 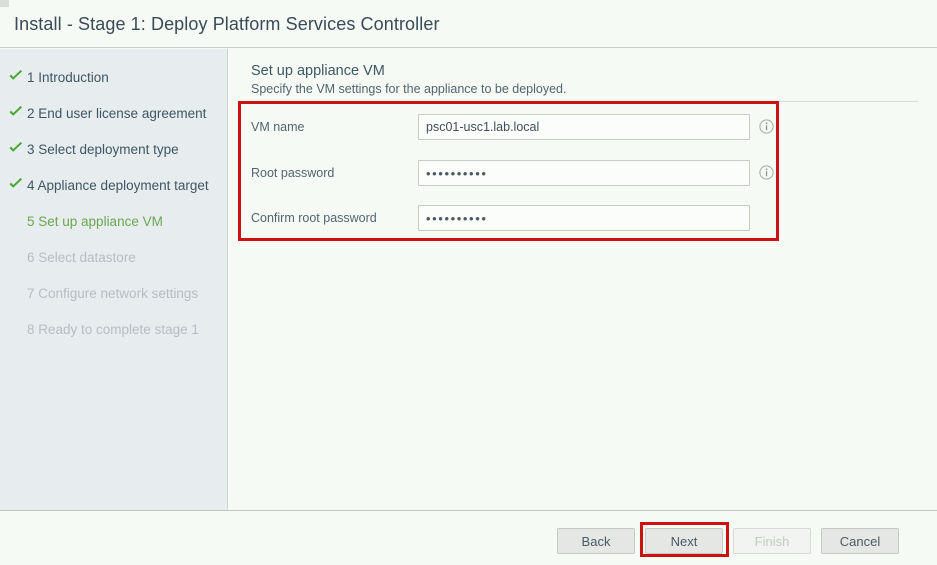 What do you see at coordinates (117, 113) in the screenshot?
I see `sidebar-item-label: 2 End user license agreement` at bounding box center [117, 113].